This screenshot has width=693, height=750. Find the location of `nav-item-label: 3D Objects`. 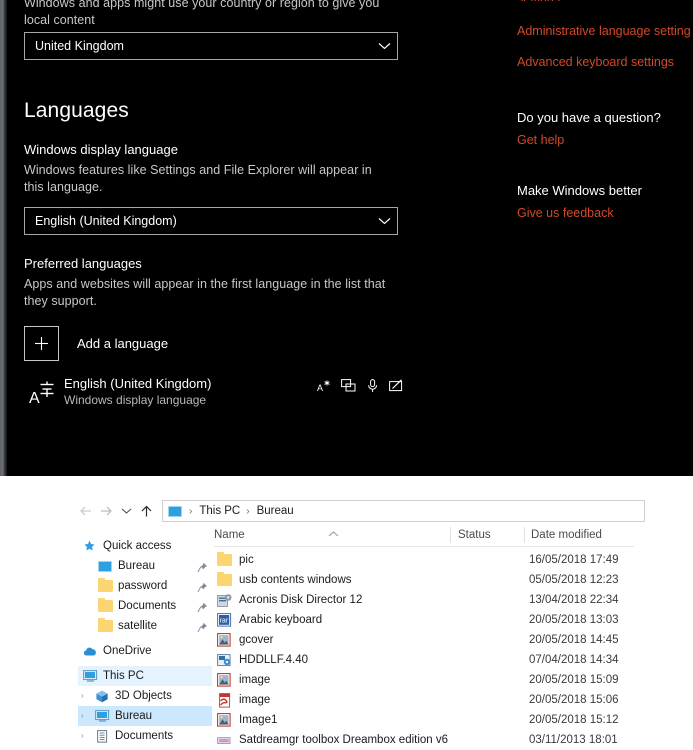

nav-item-label: 3D Objects is located at coordinates (143, 696).